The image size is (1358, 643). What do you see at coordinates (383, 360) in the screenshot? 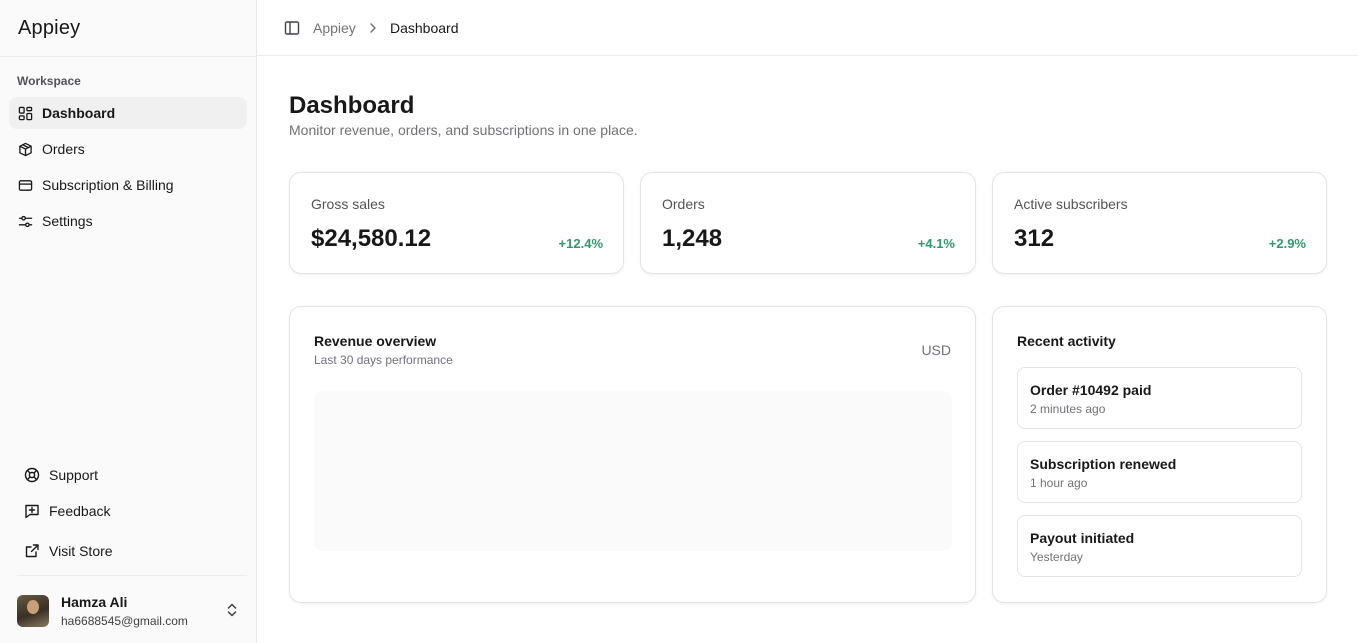
I see `revenue-subtitle: Last 30 days performance` at bounding box center [383, 360].